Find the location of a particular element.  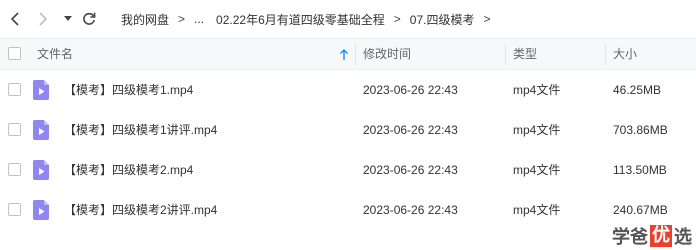

watermark-logo: 学爸 优 选 is located at coordinates (652, 236).